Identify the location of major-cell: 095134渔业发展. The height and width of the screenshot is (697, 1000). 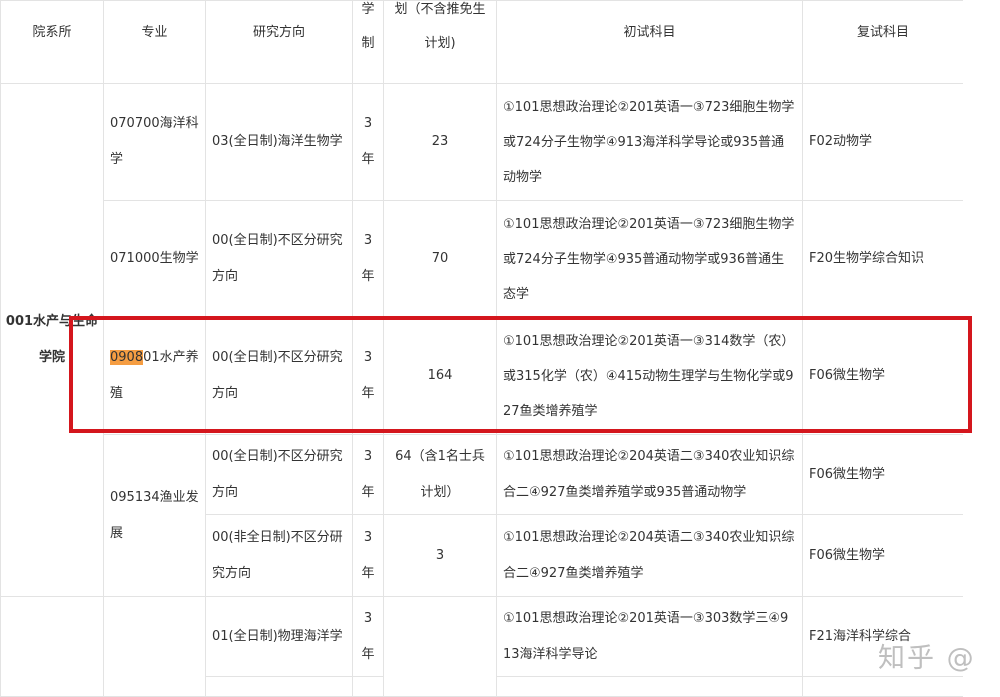
(154, 515).